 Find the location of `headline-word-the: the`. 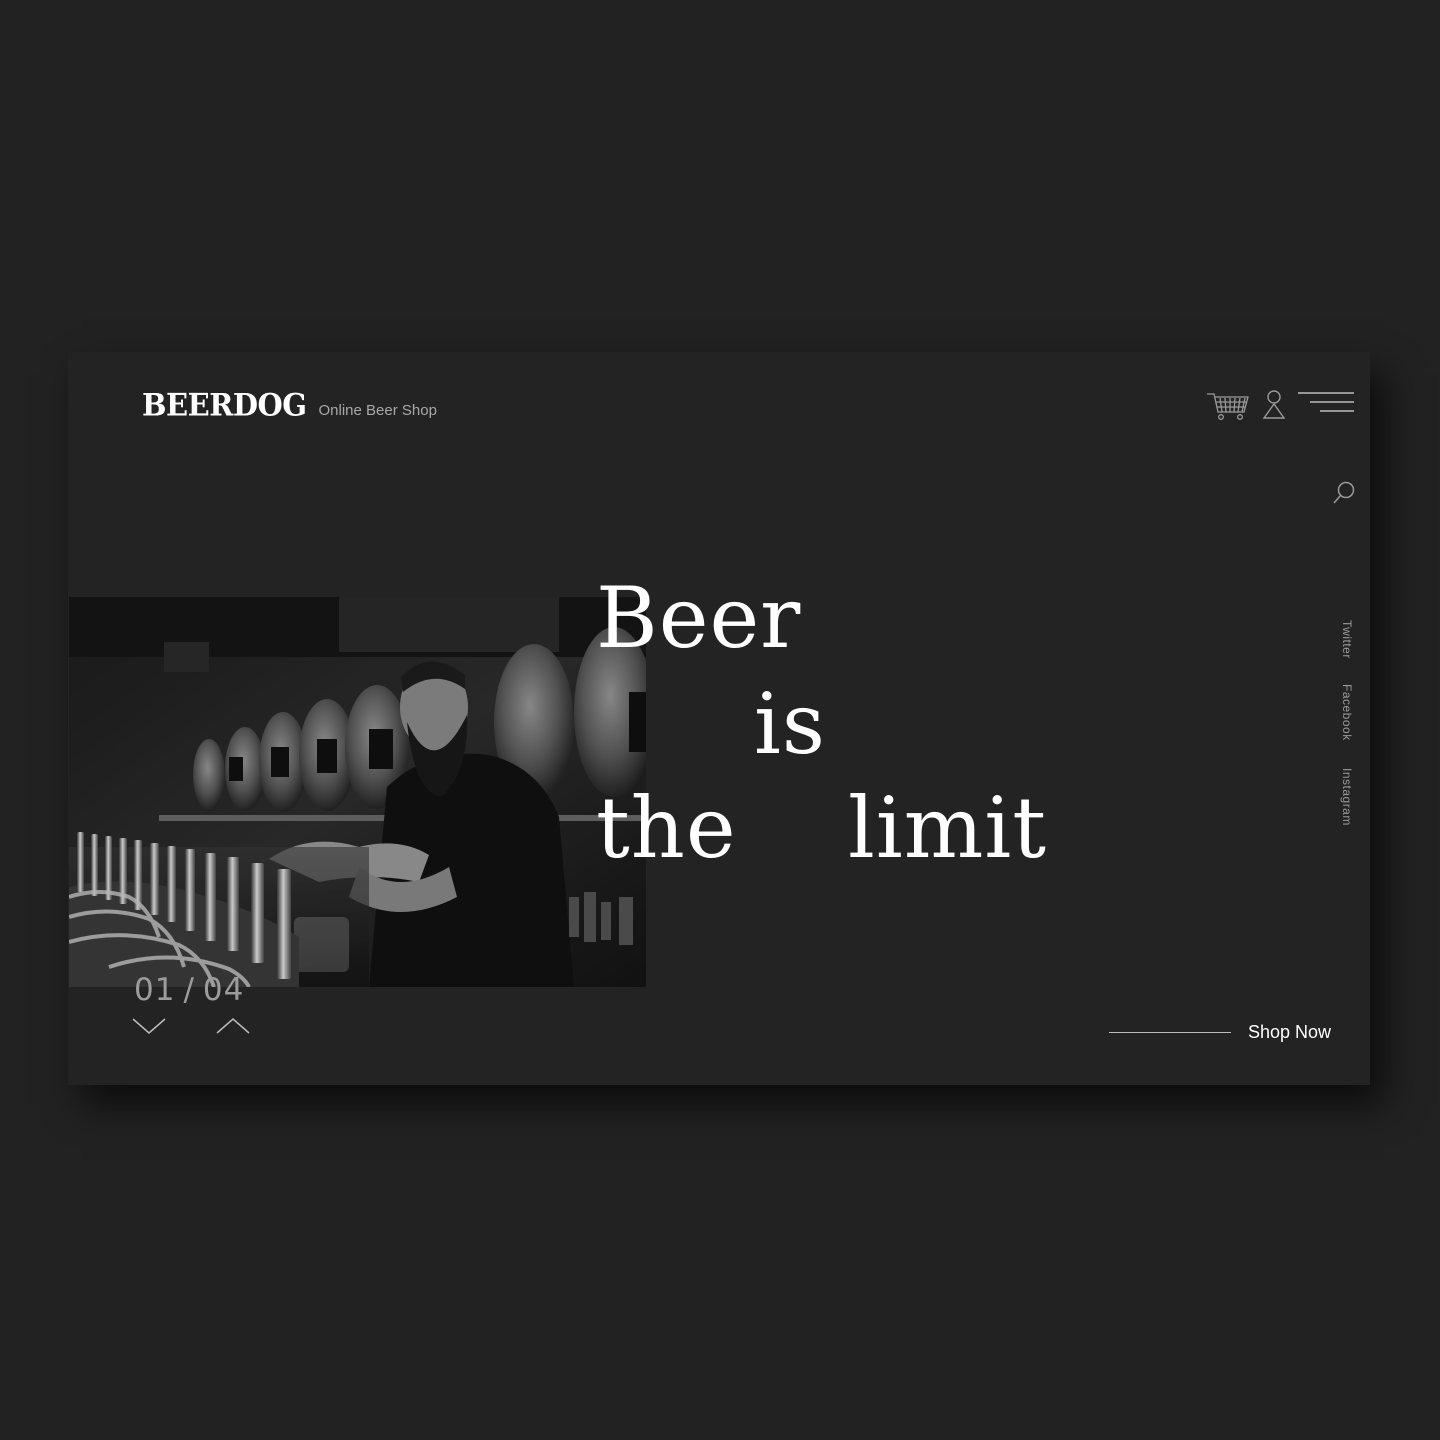

headline-word-the: the is located at coordinates (666, 828).